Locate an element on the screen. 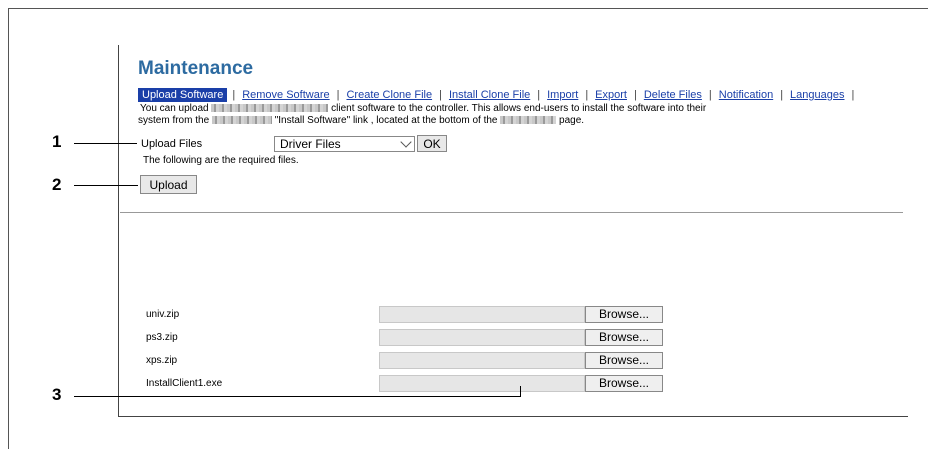  desc-line1-start: You can upload is located at coordinates (174, 108).